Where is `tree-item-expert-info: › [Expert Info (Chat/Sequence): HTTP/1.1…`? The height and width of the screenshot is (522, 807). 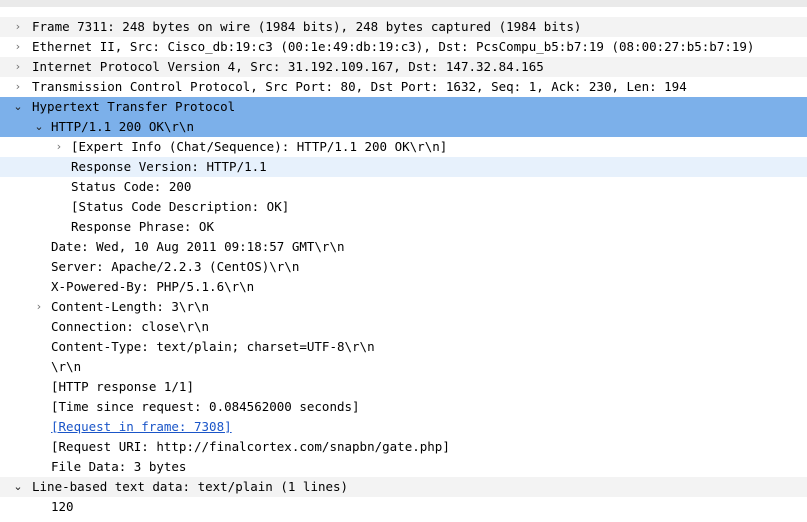
tree-item-expert-info: › [Expert Info (Chat/Sequence): HTTP/1.1… is located at coordinates (403, 147).